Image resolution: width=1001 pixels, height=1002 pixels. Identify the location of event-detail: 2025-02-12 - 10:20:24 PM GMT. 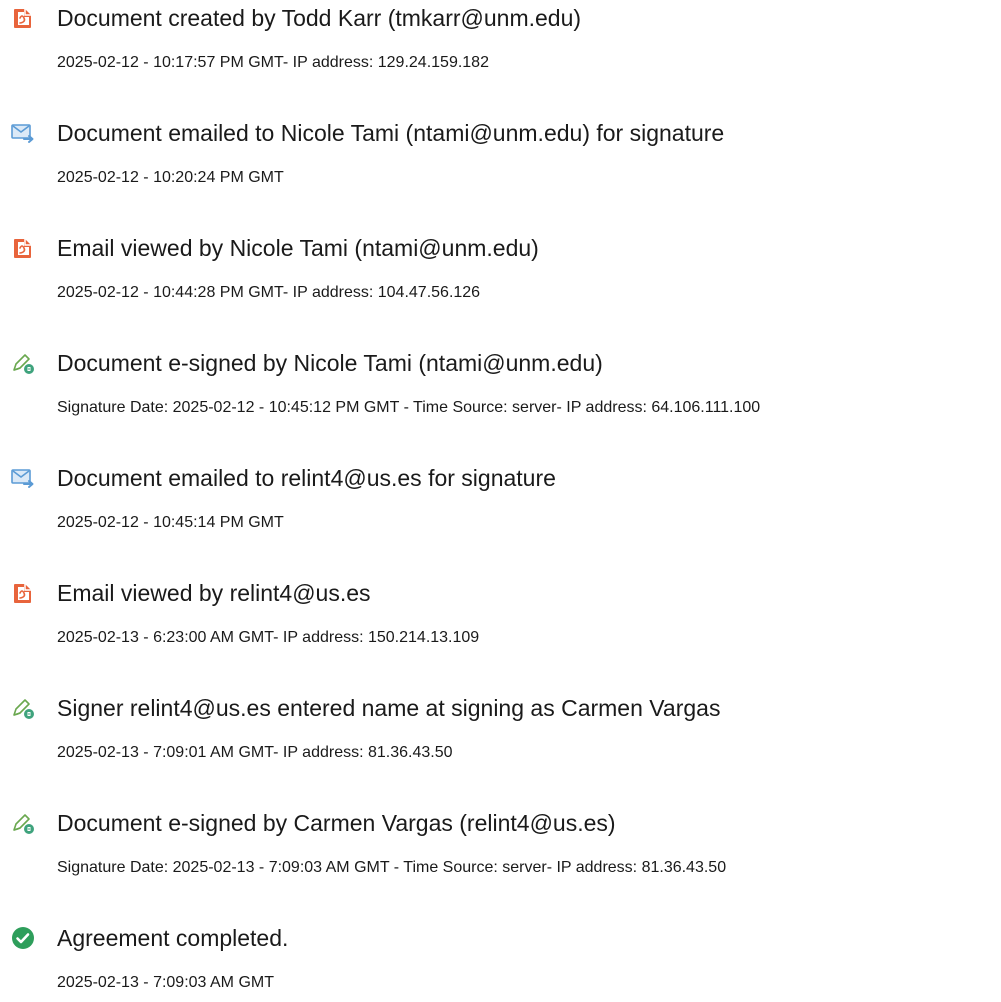
(170, 177).